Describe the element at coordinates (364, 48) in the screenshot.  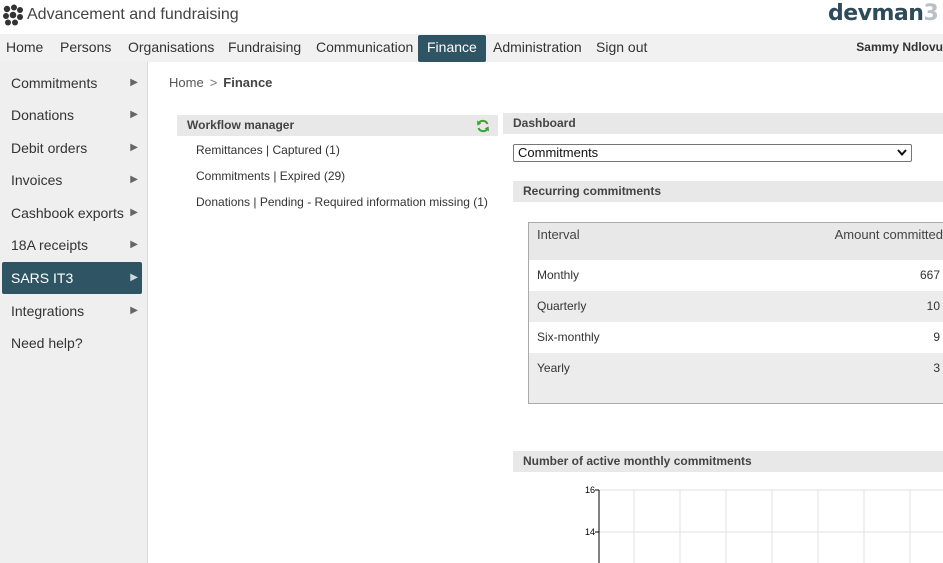
I see `nav-communication: Communication` at that location.